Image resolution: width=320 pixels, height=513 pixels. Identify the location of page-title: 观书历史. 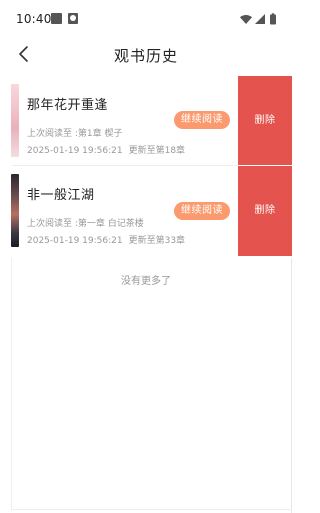
(145, 56).